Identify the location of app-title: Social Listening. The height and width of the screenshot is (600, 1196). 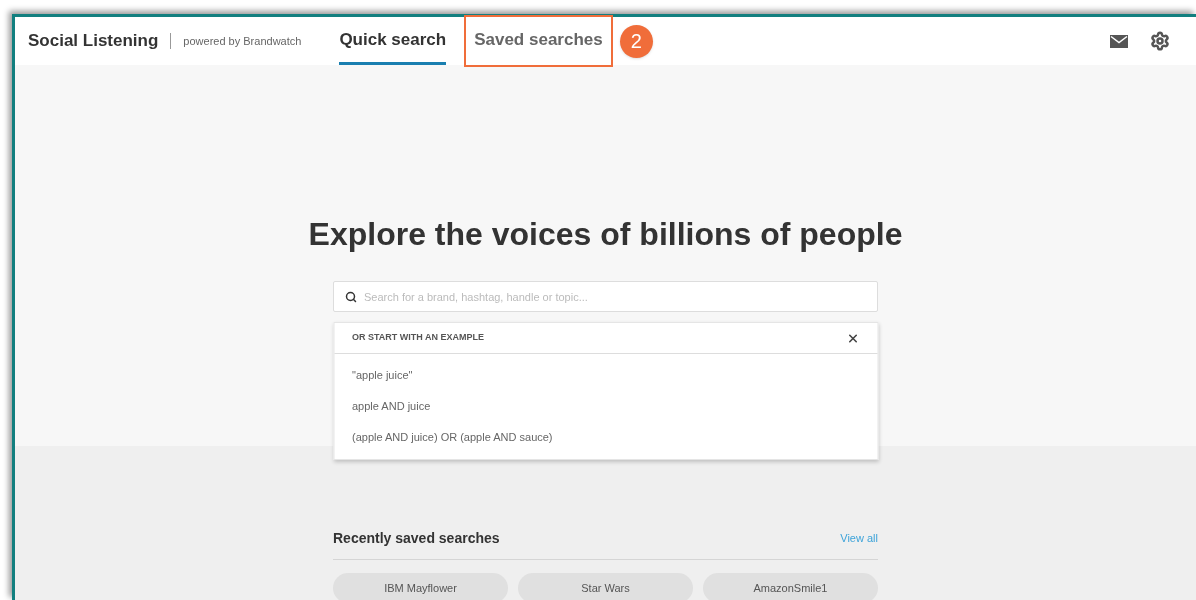
(93, 41).